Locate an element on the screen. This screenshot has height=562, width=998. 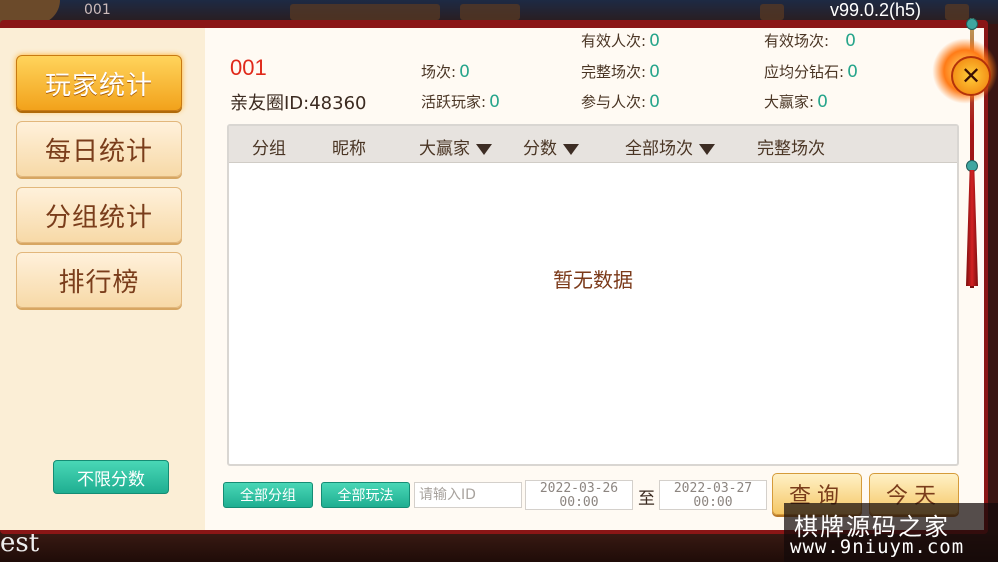
column-header-group: 分组 is located at coordinates (269, 146).